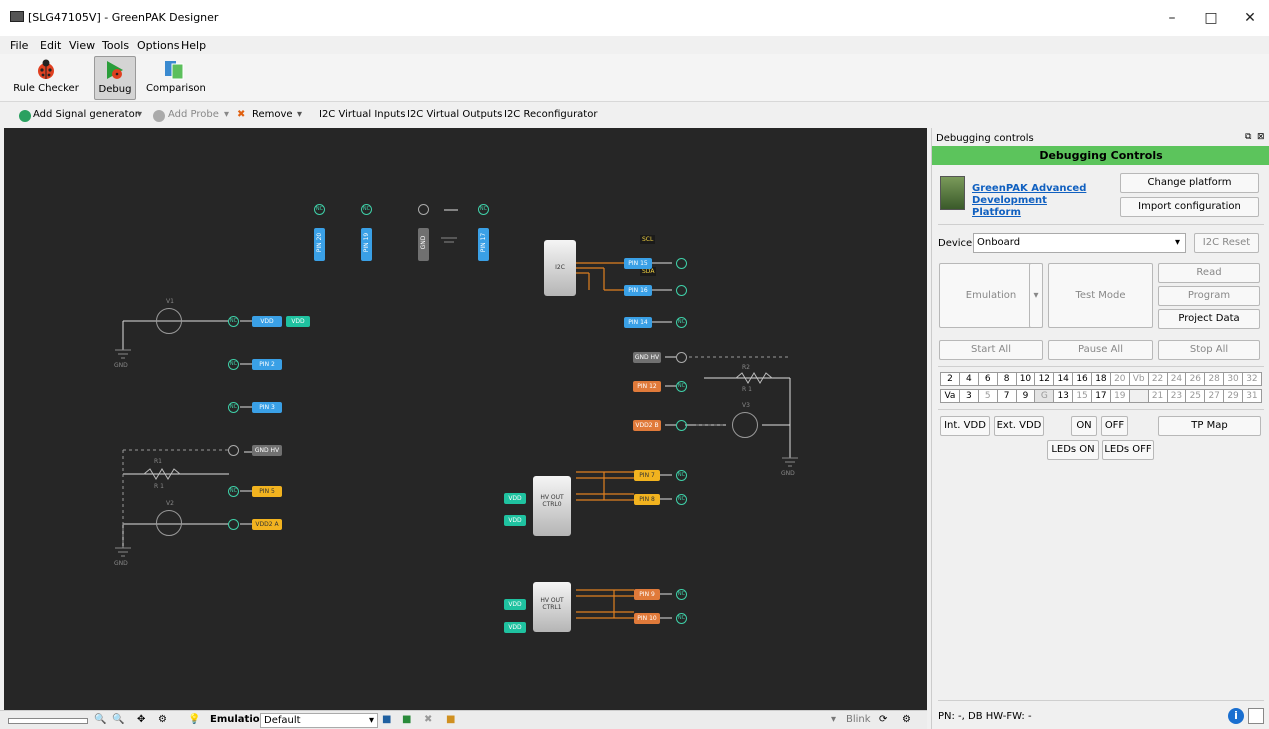 The image size is (1269, 729). What do you see at coordinates (550, 114) in the screenshot?
I see `i2c-reconfigurator-button: I2C Reconfigurator` at bounding box center [550, 114].